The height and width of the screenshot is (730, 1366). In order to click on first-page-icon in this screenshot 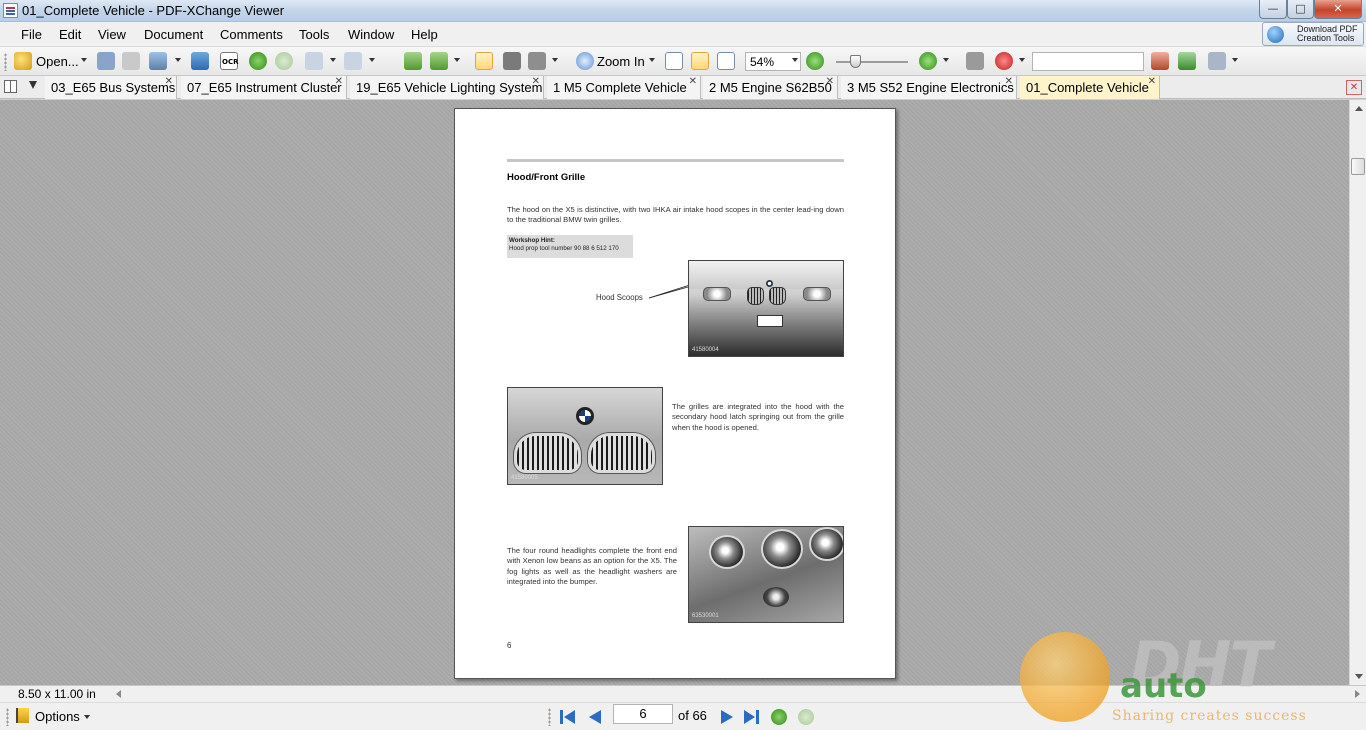, I will do `click(568, 717)`.